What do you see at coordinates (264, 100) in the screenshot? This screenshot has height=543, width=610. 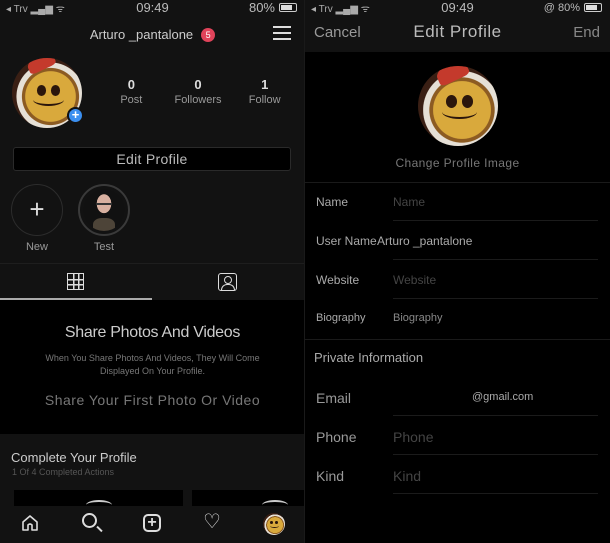 I see `stat-label: Follow` at bounding box center [264, 100].